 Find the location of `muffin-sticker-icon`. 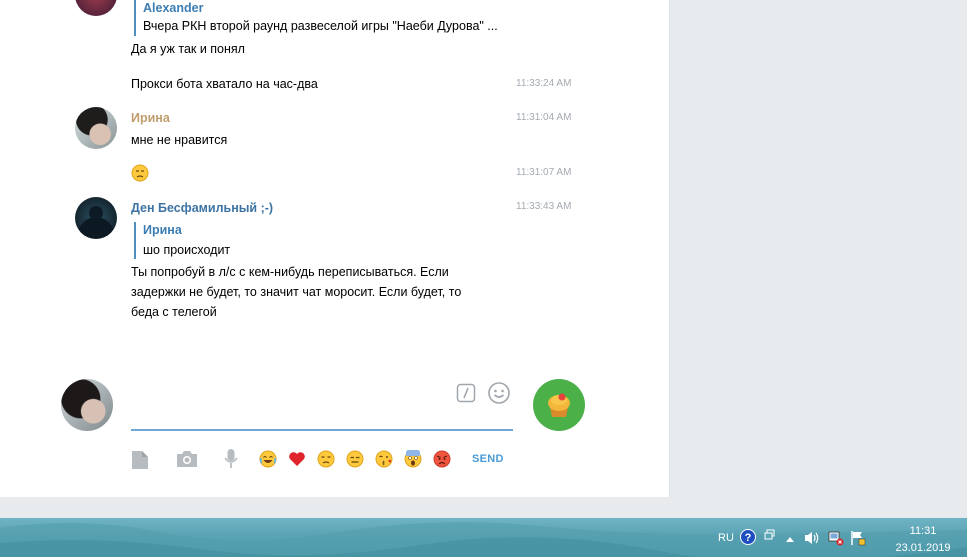

muffin-sticker-icon is located at coordinates (559, 405).